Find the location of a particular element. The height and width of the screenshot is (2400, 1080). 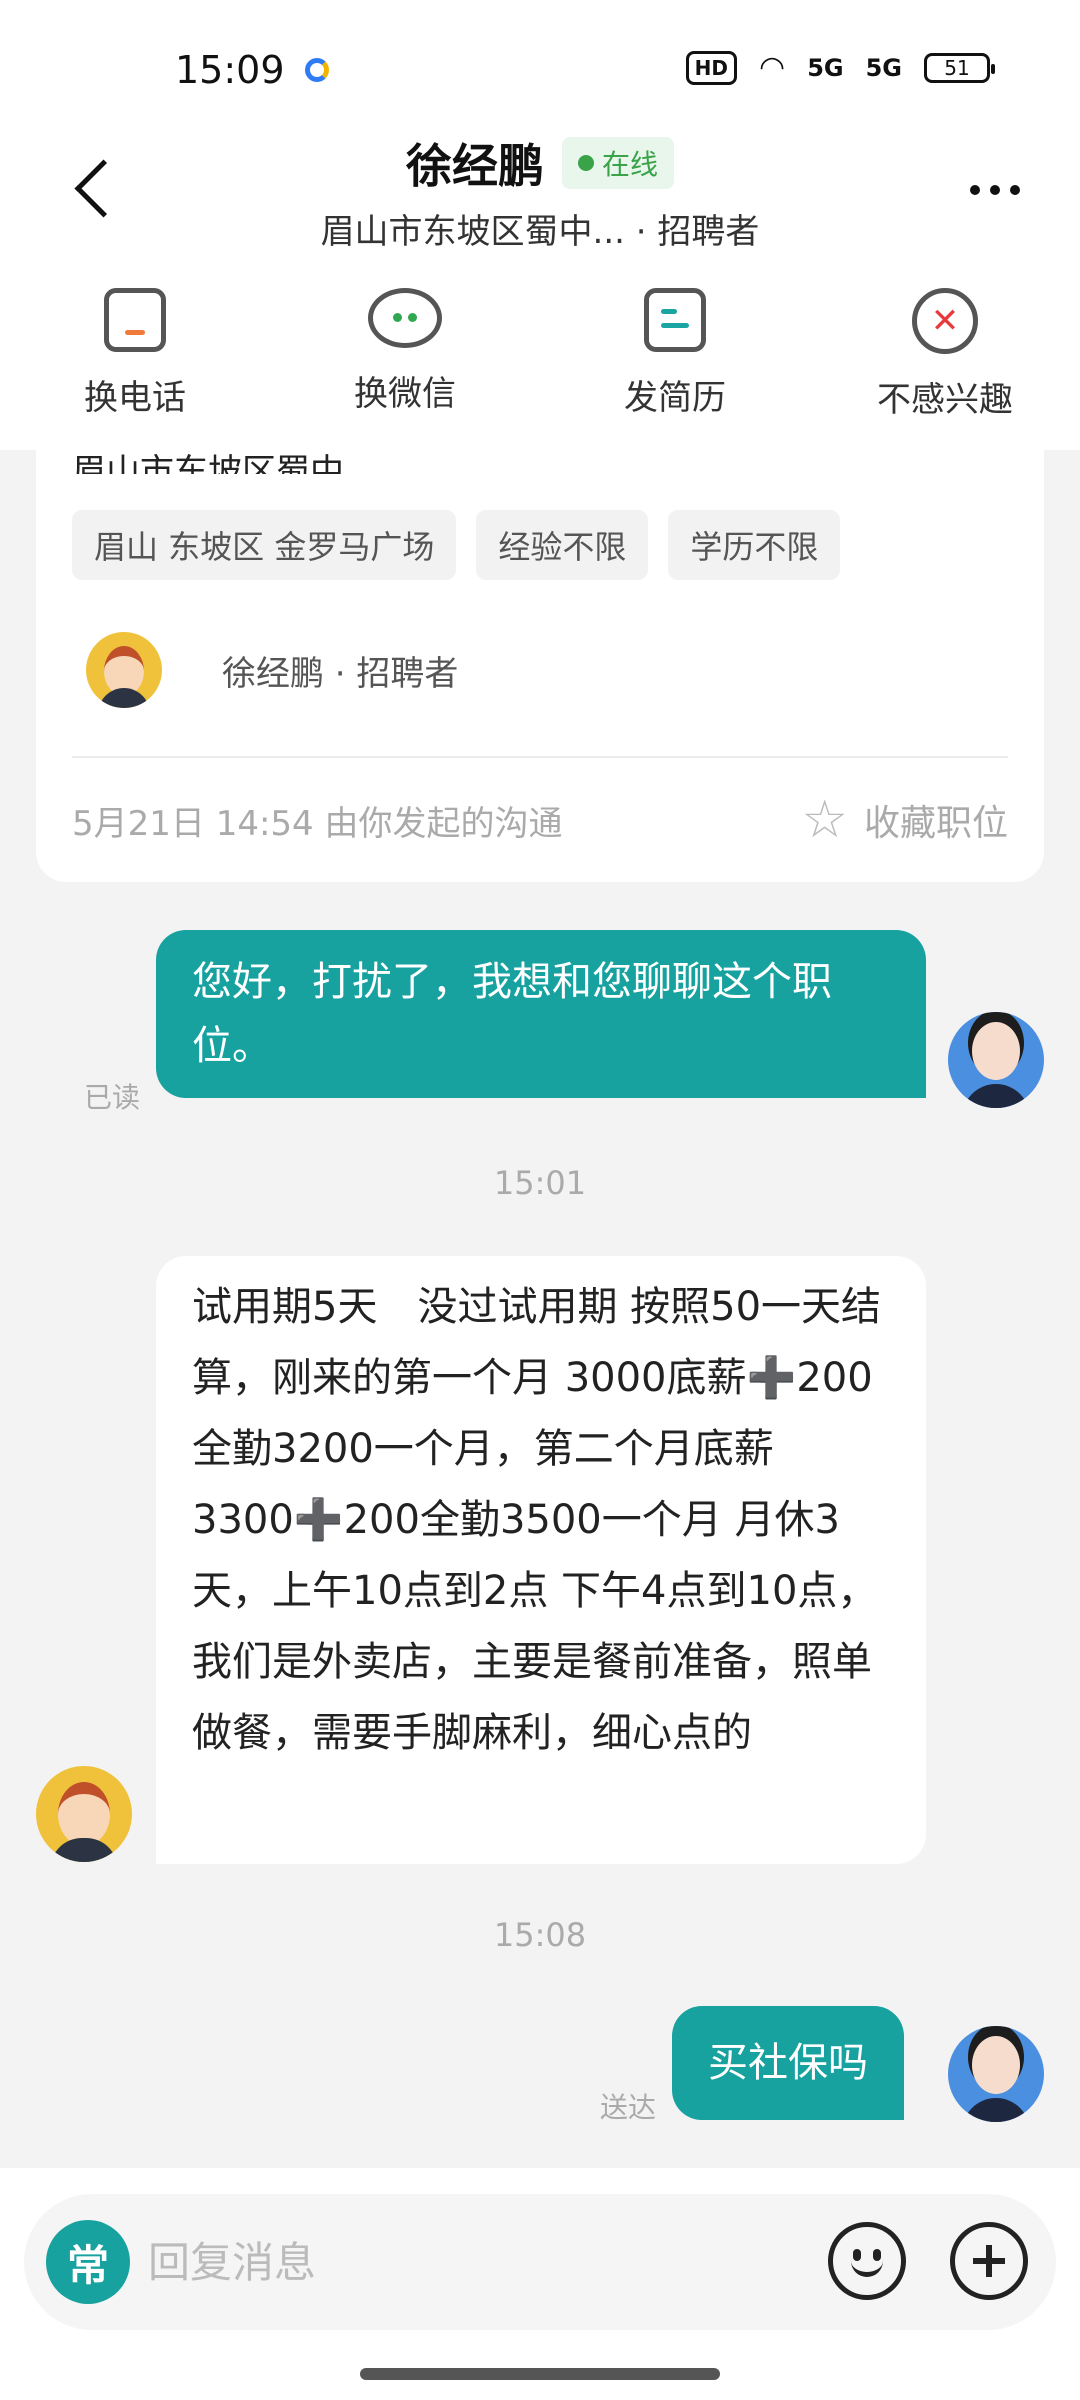

chat-header: 徐经鹏 在线 眉山市东坡区蜀中... · 招聘者 is located at coordinates (540, 195).